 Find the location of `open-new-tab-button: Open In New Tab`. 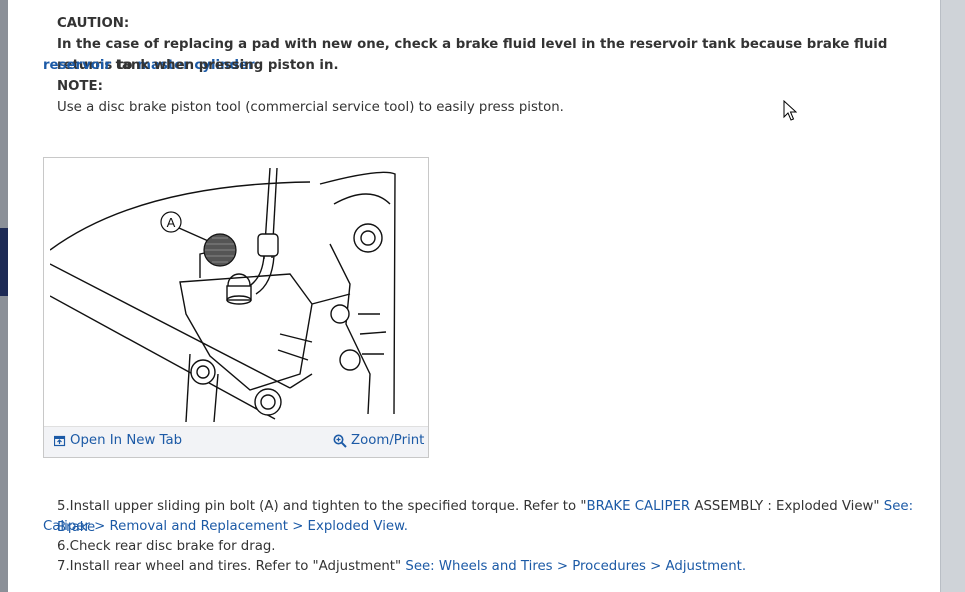

open-new-tab-button: Open In New Tab is located at coordinates (118, 440).